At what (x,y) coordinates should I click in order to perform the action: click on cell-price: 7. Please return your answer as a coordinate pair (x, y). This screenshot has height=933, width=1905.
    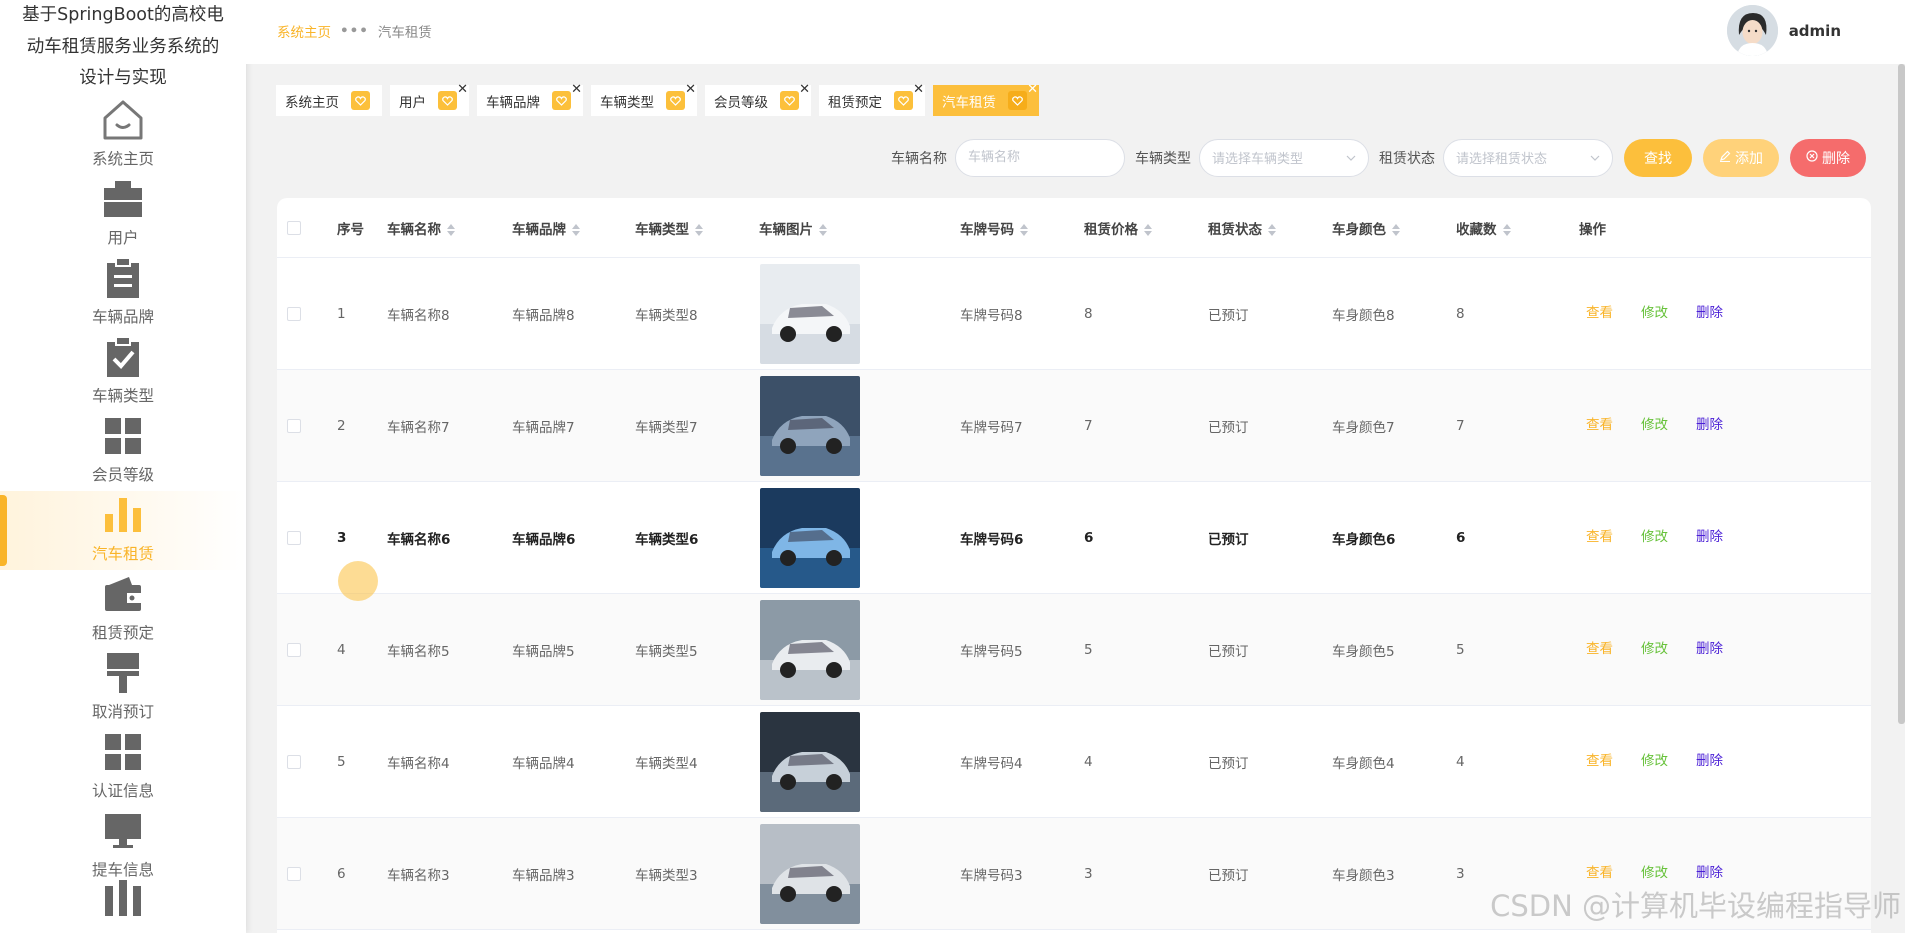
    Looking at the image, I should click on (1088, 425).